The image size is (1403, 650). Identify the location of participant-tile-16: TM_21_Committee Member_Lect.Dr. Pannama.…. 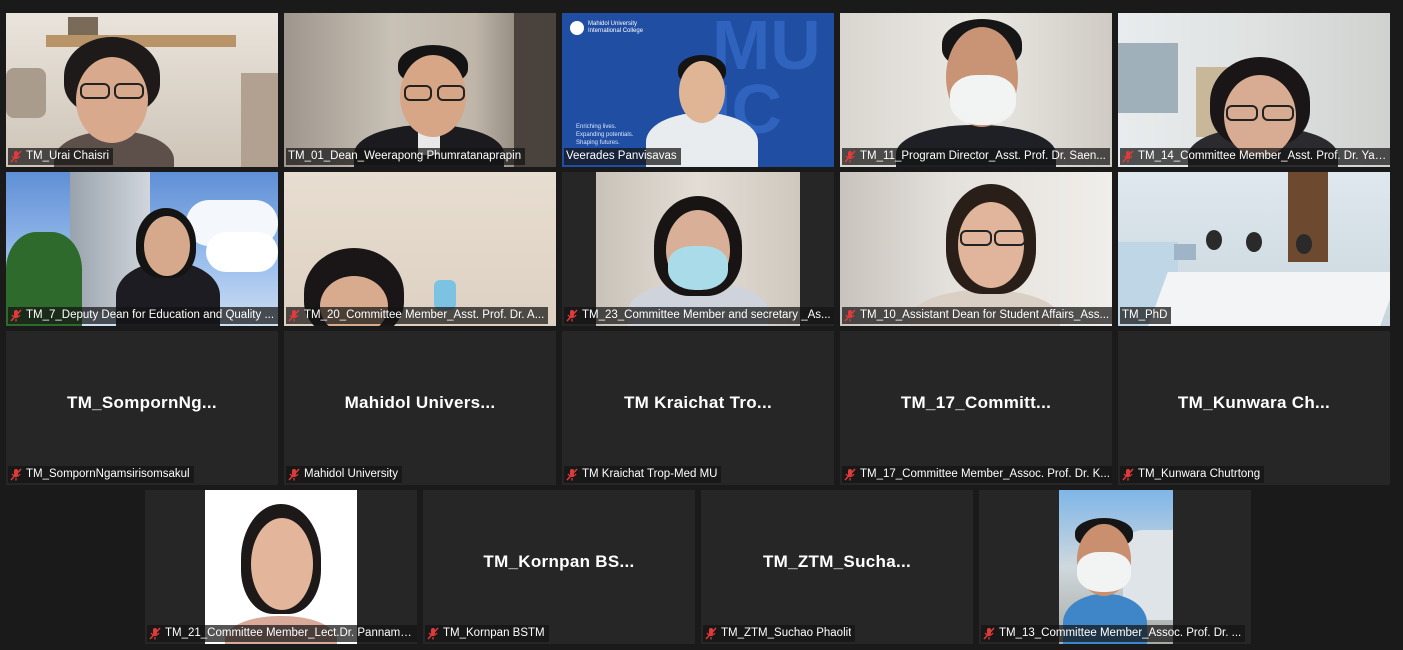
(281, 567).